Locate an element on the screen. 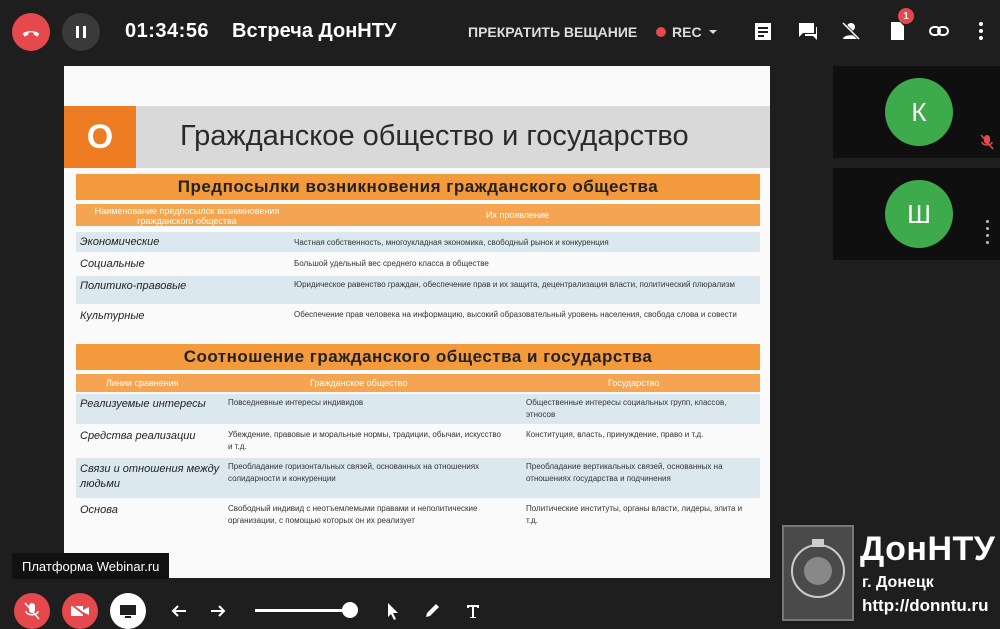 The image size is (1000, 629). row-name: Социальные is located at coordinates (112, 264).